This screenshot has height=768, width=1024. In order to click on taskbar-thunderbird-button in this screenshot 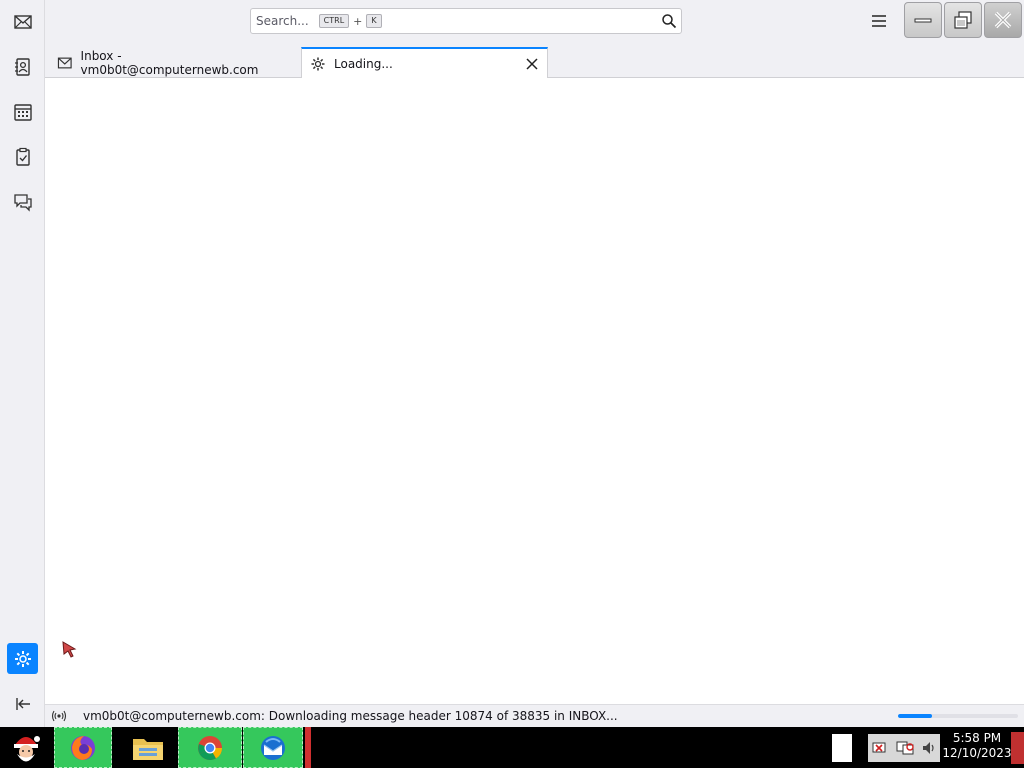, I will do `click(273, 747)`.